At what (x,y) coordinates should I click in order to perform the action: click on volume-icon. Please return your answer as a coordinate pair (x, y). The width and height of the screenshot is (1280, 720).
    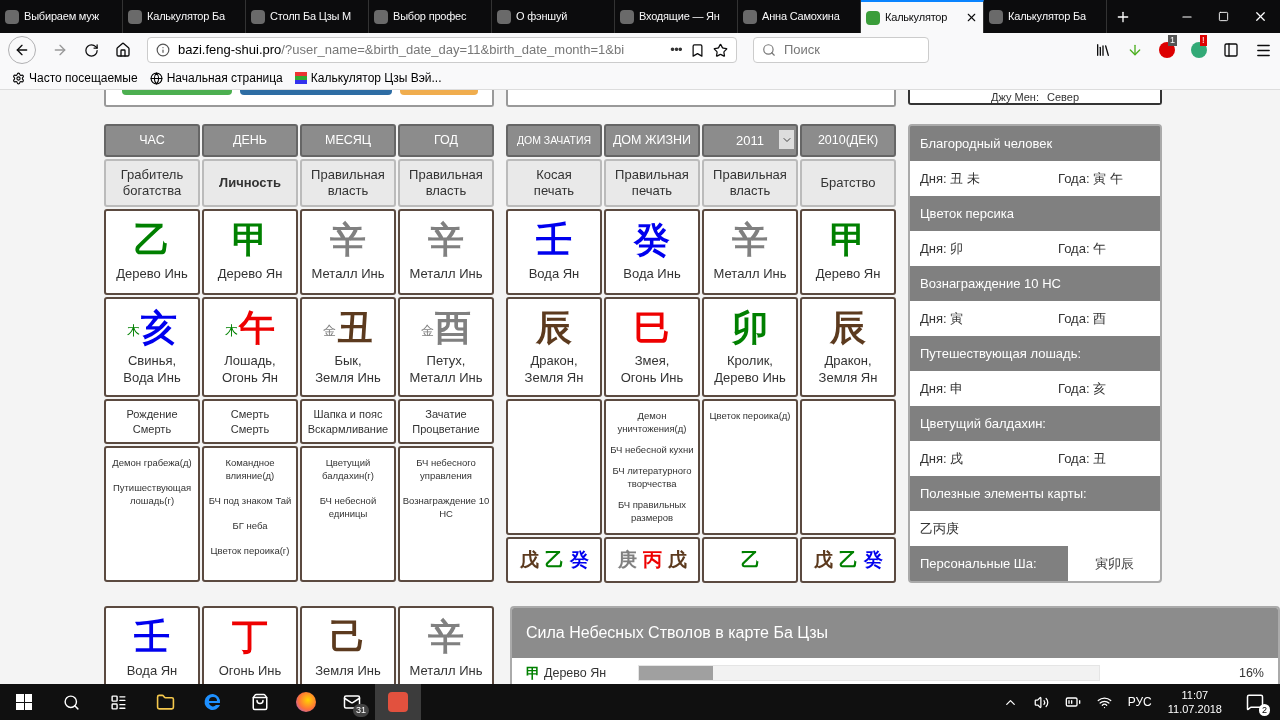
    Looking at the image, I should click on (1041, 702).